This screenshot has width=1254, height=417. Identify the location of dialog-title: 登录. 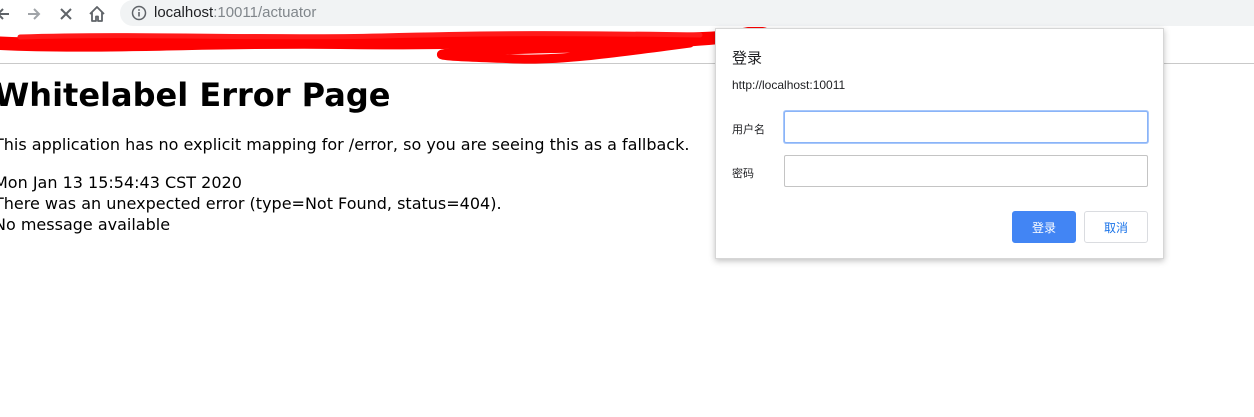
(747, 58).